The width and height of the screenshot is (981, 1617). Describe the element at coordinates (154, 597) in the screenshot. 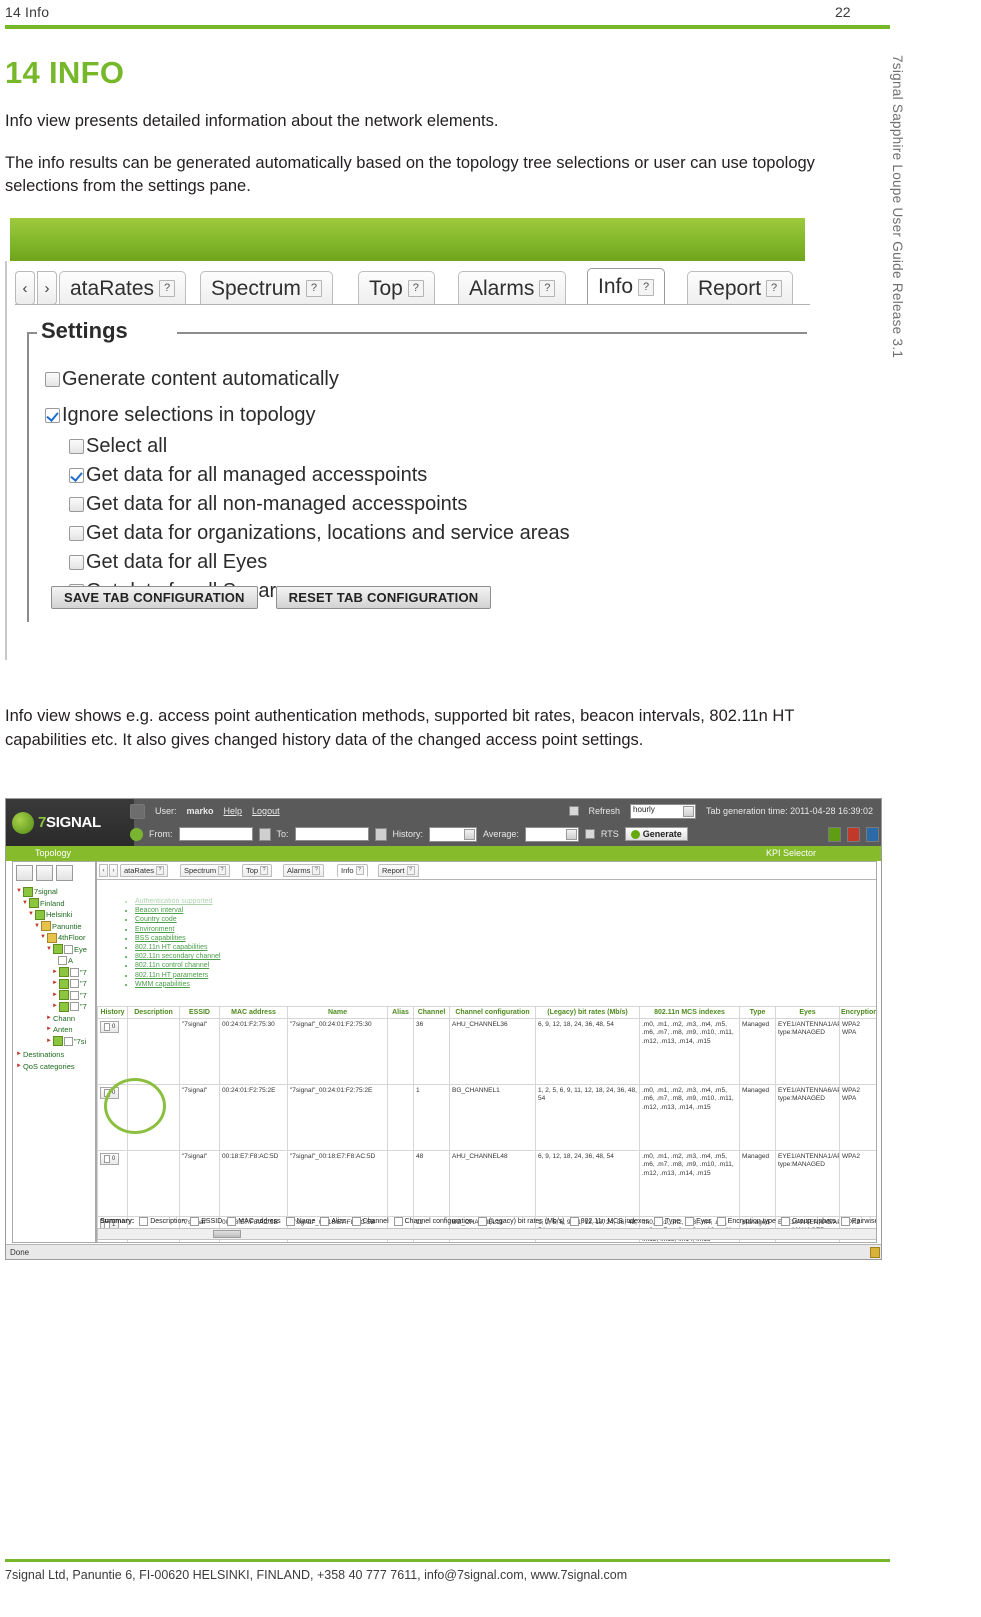

I see `save-tab-configuration-button: SAVE TAB CONFIGURATION` at that location.